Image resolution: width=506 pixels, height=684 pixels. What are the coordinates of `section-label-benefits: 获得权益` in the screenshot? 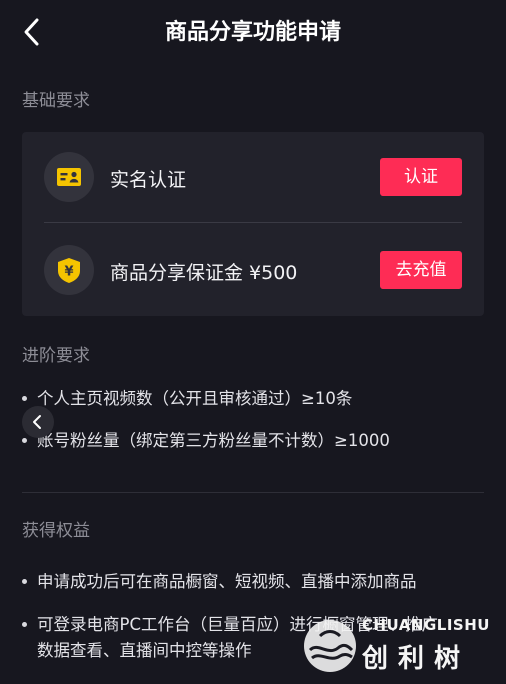 It's located at (56, 531).